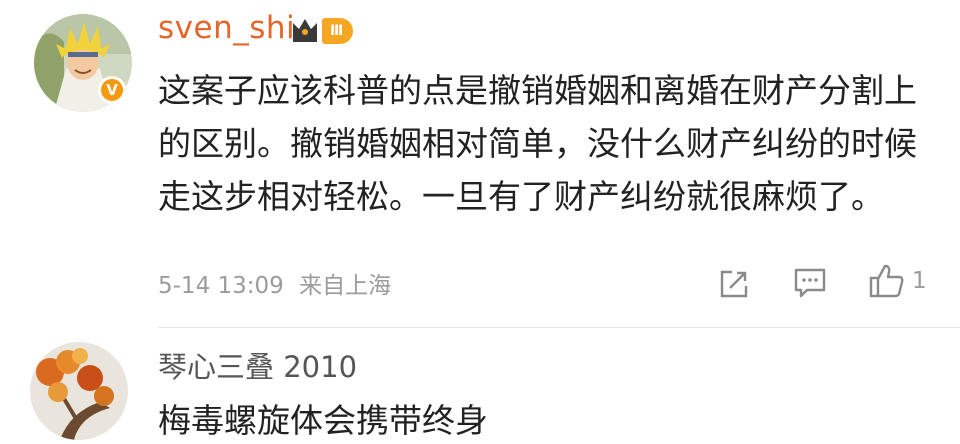 Image resolution: width=960 pixels, height=444 pixels. Describe the element at coordinates (79, 391) in the screenshot. I see `avatar` at that location.